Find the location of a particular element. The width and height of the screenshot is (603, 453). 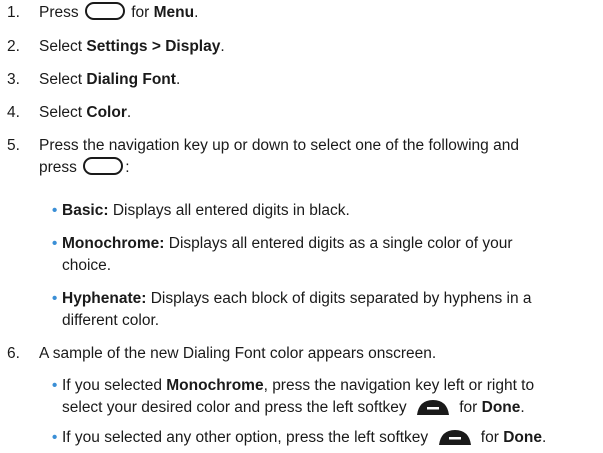

step-text: Press is located at coordinates (61, 12).